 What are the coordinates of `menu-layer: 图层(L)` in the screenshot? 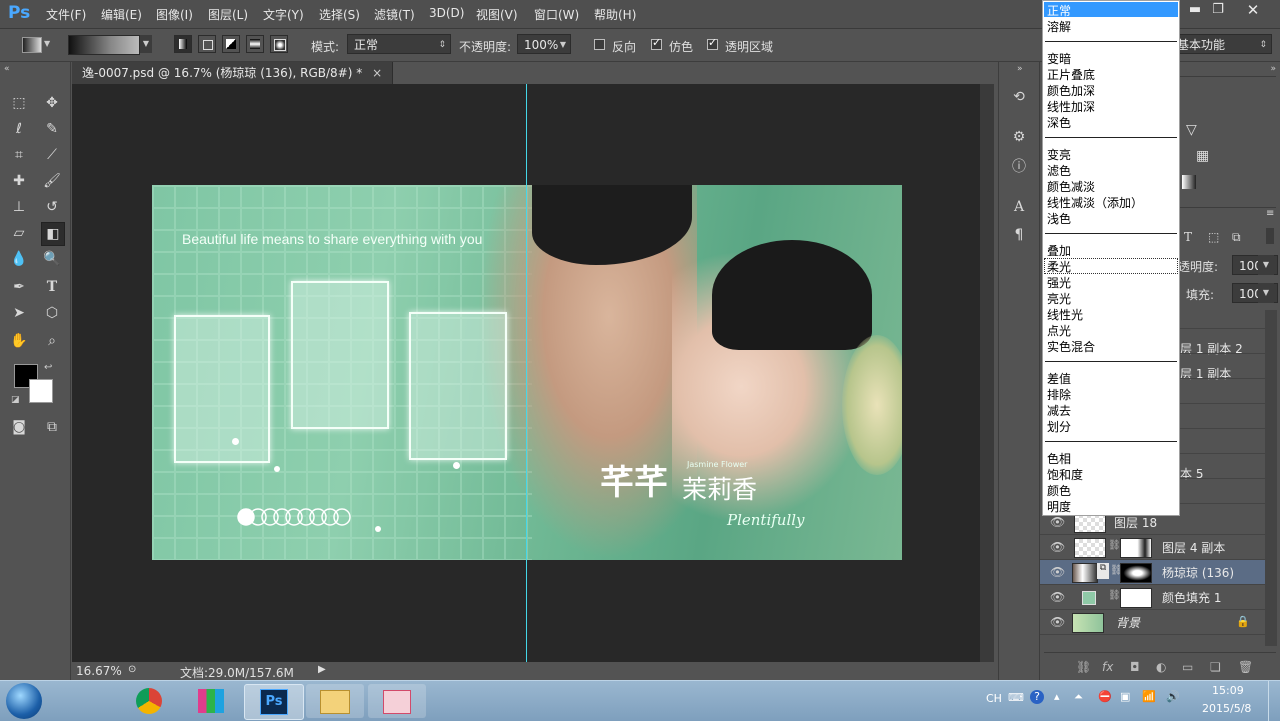 It's located at (228, 14).